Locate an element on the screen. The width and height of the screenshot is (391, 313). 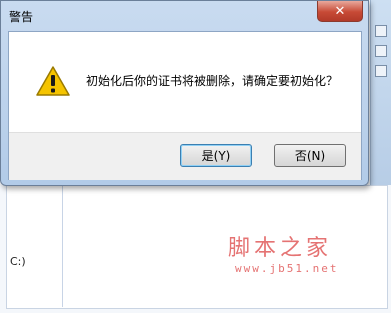
close-button: ✕ is located at coordinates (340, 11).